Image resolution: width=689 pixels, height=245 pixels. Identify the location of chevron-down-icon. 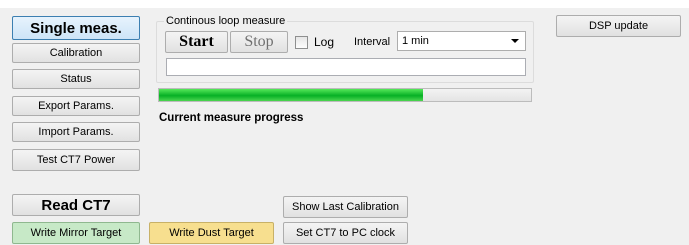
(515, 41).